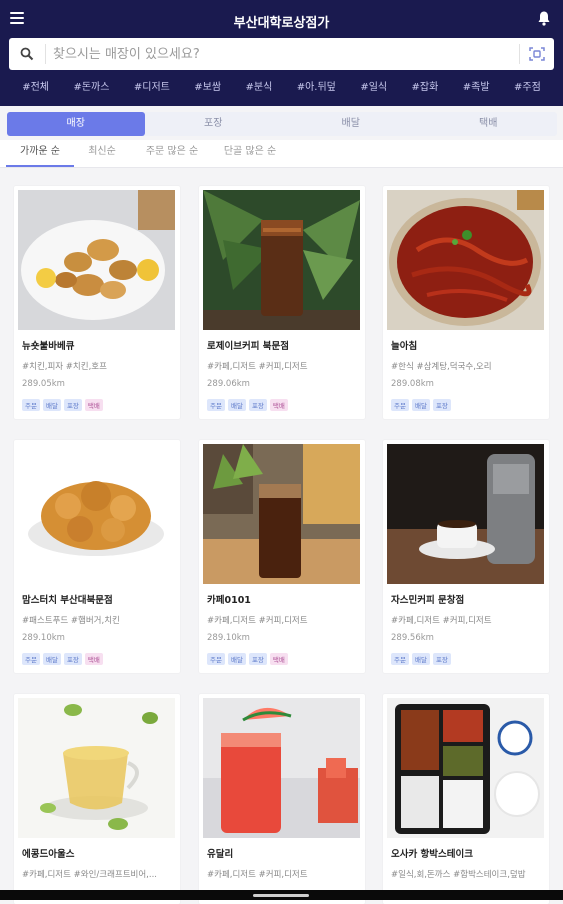  I want to click on service-tabs: 매장 포장 배달 택배, so click(282, 124).